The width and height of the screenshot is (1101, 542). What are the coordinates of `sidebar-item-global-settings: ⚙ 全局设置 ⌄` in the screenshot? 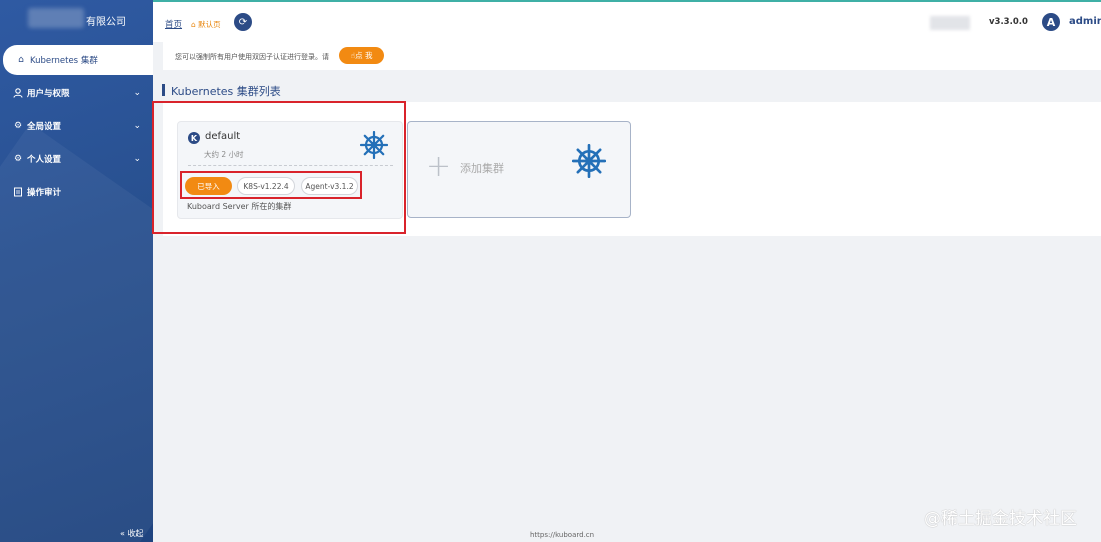 It's located at (76, 126).